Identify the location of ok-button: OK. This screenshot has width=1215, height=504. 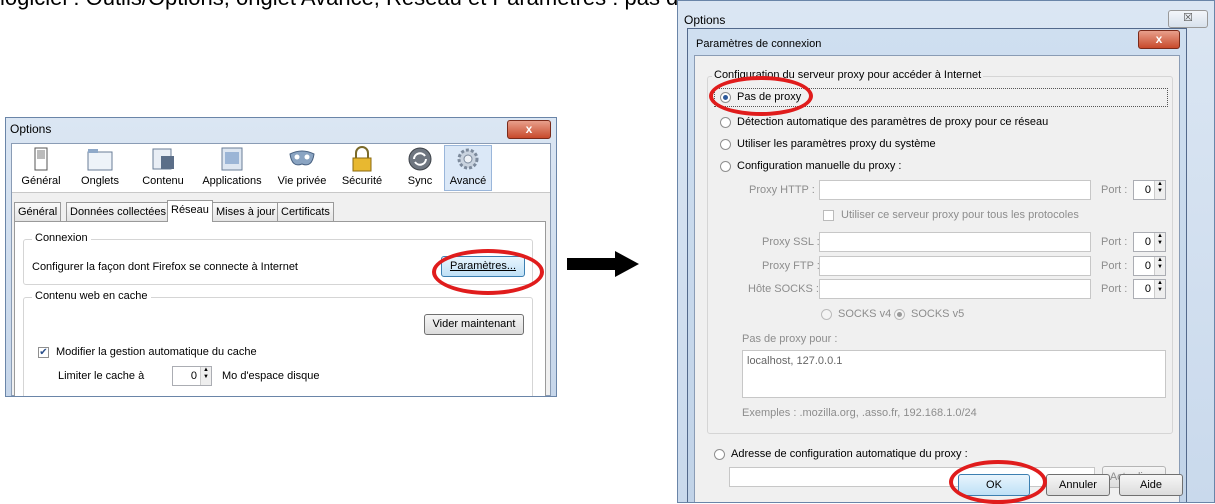
(994, 485).